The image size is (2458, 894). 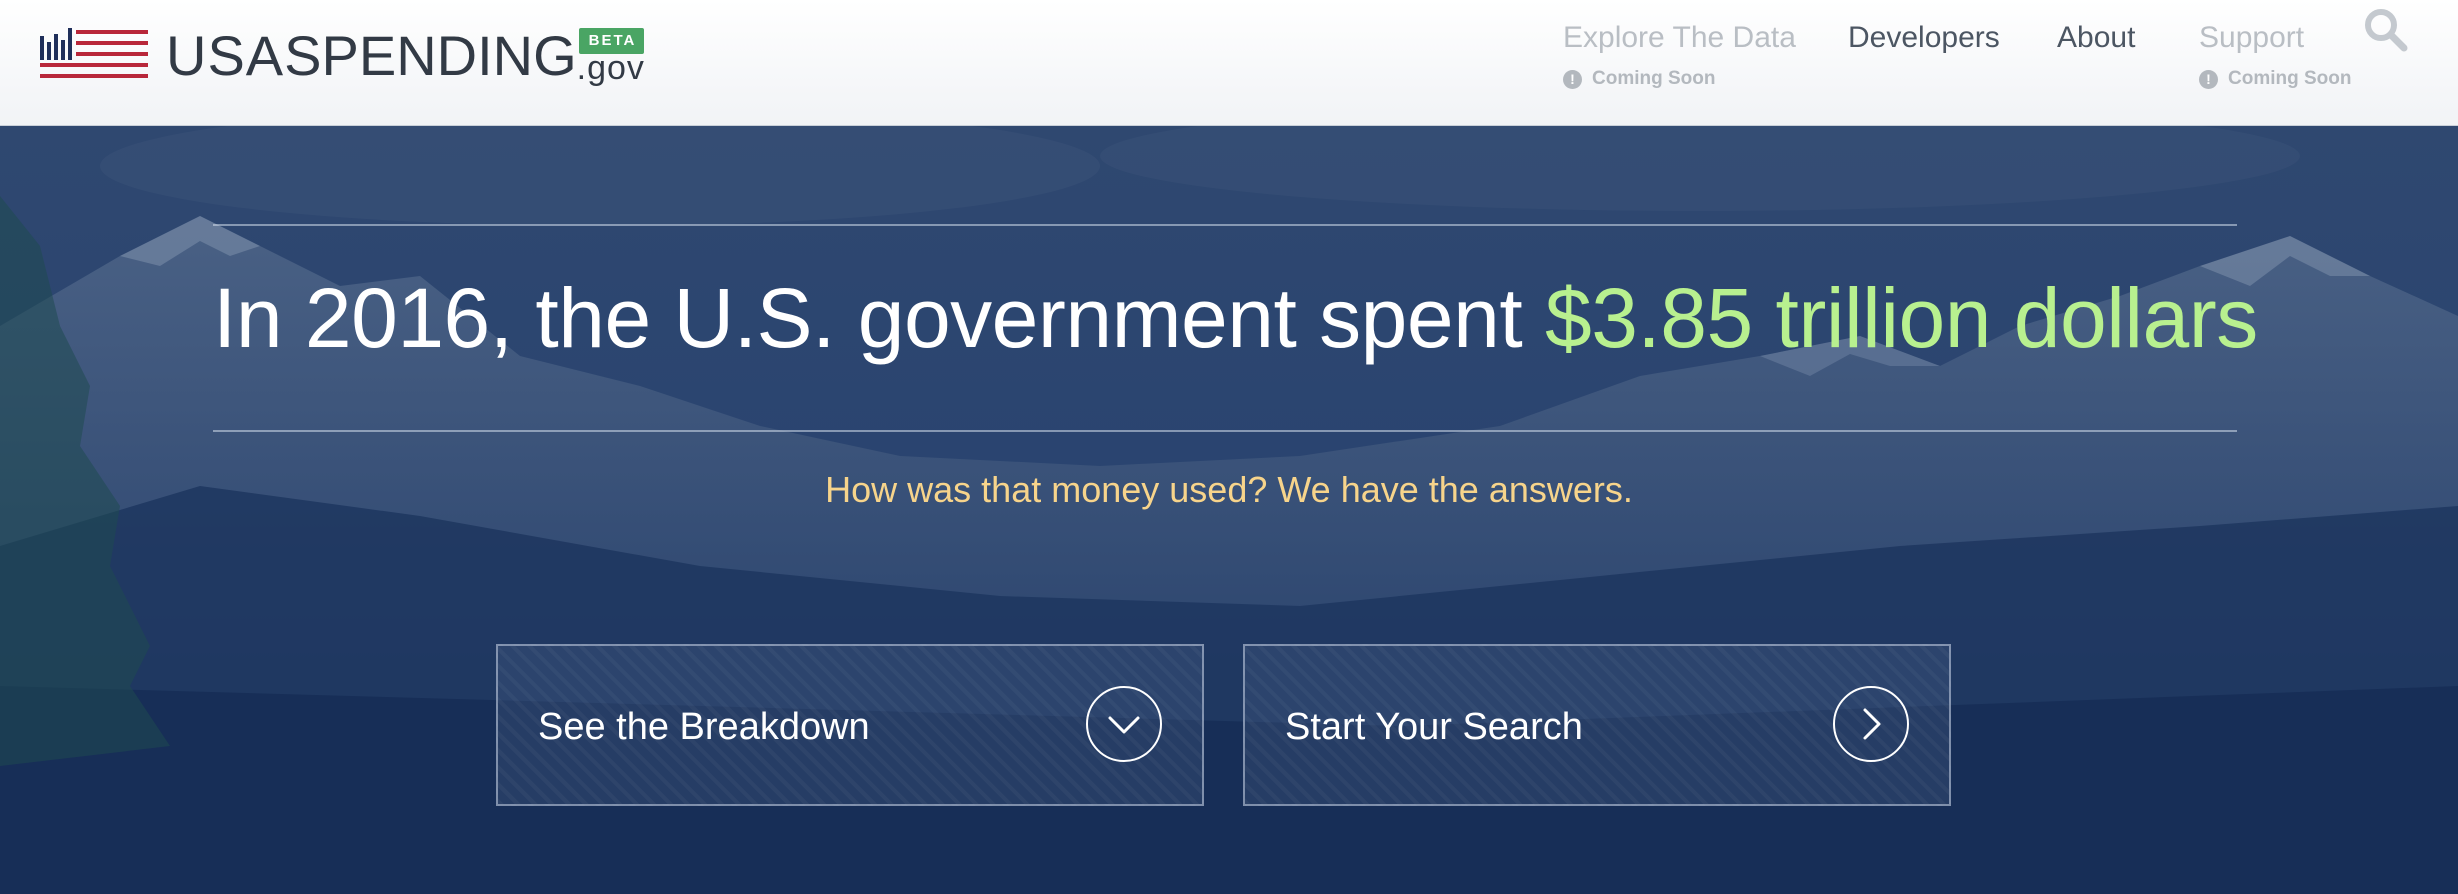 What do you see at coordinates (1434, 727) in the screenshot?
I see `cta-label: Start Your Search` at bounding box center [1434, 727].